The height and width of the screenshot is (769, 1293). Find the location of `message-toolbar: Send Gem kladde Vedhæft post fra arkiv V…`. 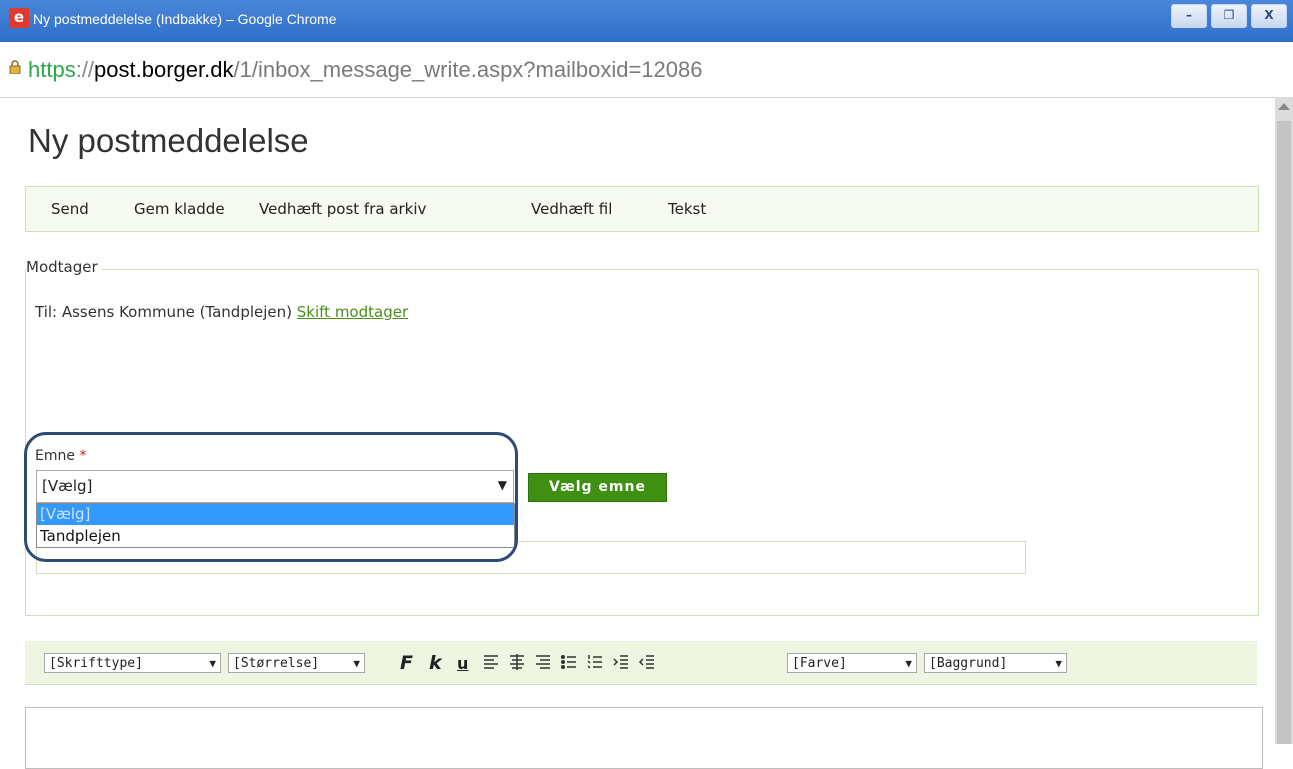

message-toolbar: Send Gem kladde Vedhæft post fra arkiv V… is located at coordinates (642, 209).